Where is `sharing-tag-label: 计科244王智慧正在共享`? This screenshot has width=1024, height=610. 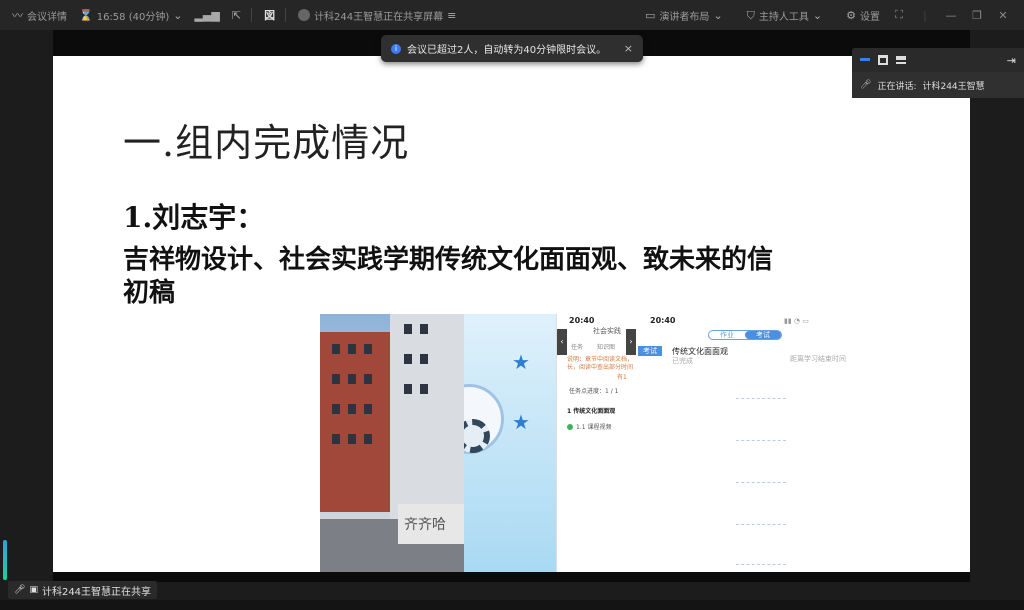
sharing-tag-label: 计科244王智慧正在共享 is located at coordinates (96, 592).